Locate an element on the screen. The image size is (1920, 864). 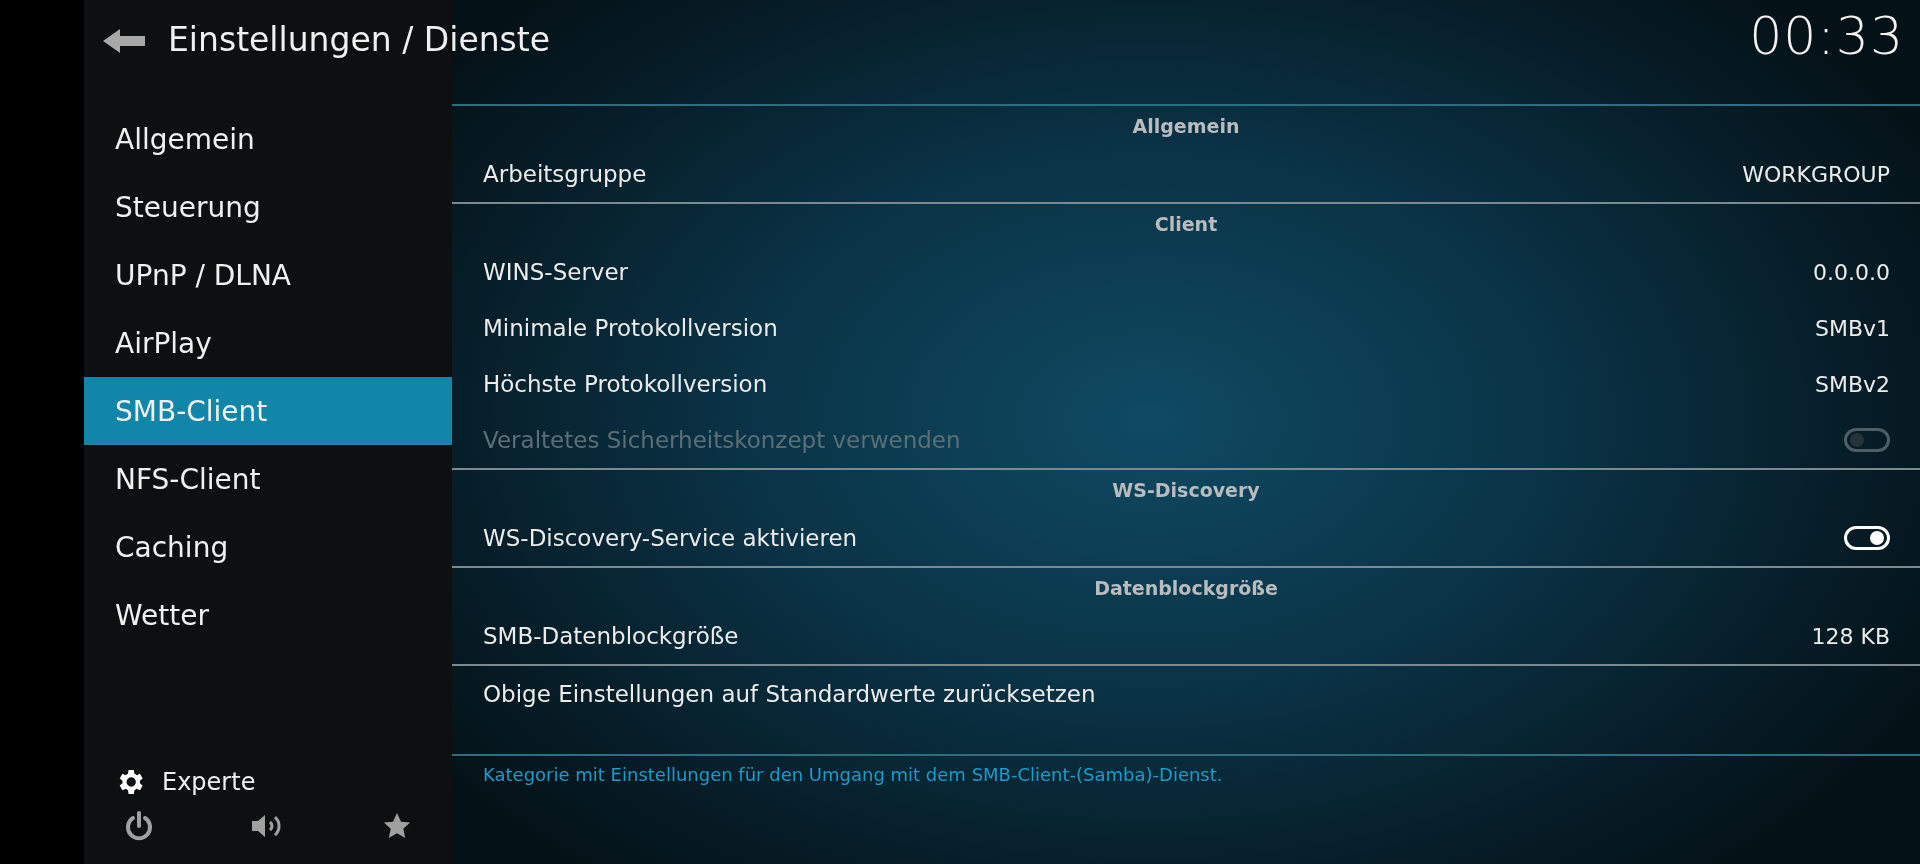
setting-value: 128 KB is located at coordinates (1850, 636).